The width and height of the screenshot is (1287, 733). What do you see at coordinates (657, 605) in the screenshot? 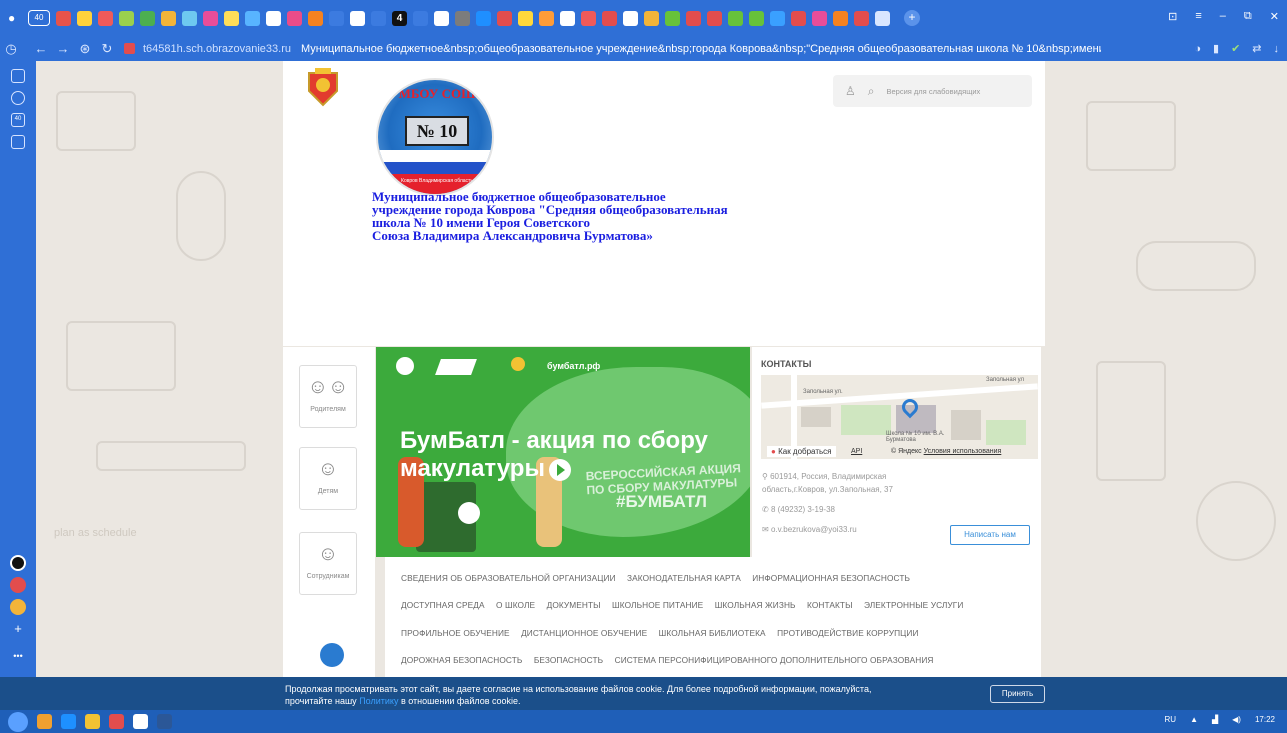
I see `menu-item: ШКОЛЬНОЕ ПИТАНИЕ` at bounding box center [657, 605].